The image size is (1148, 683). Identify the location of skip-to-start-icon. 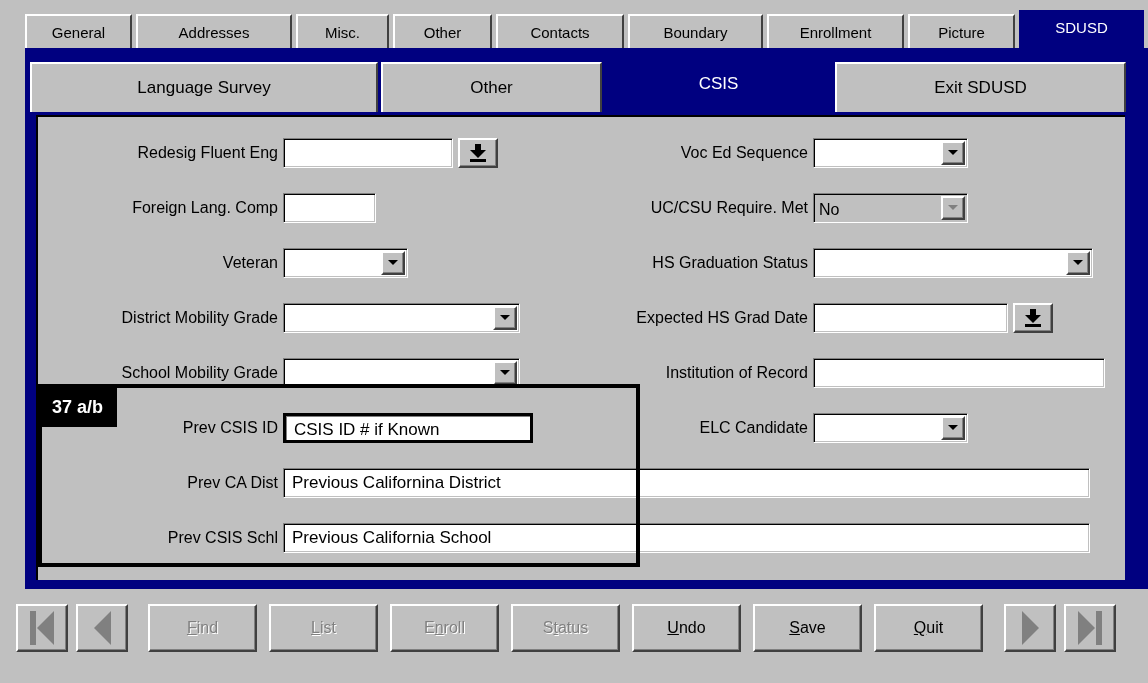
(42, 628).